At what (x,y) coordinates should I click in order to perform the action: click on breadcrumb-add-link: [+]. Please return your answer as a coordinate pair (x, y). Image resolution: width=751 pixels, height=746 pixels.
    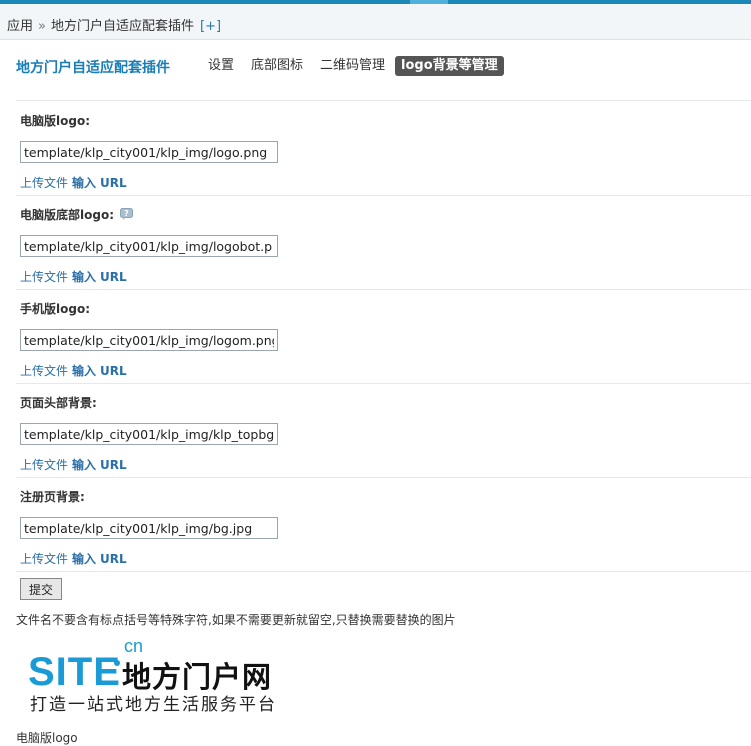
    Looking at the image, I should click on (207, 26).